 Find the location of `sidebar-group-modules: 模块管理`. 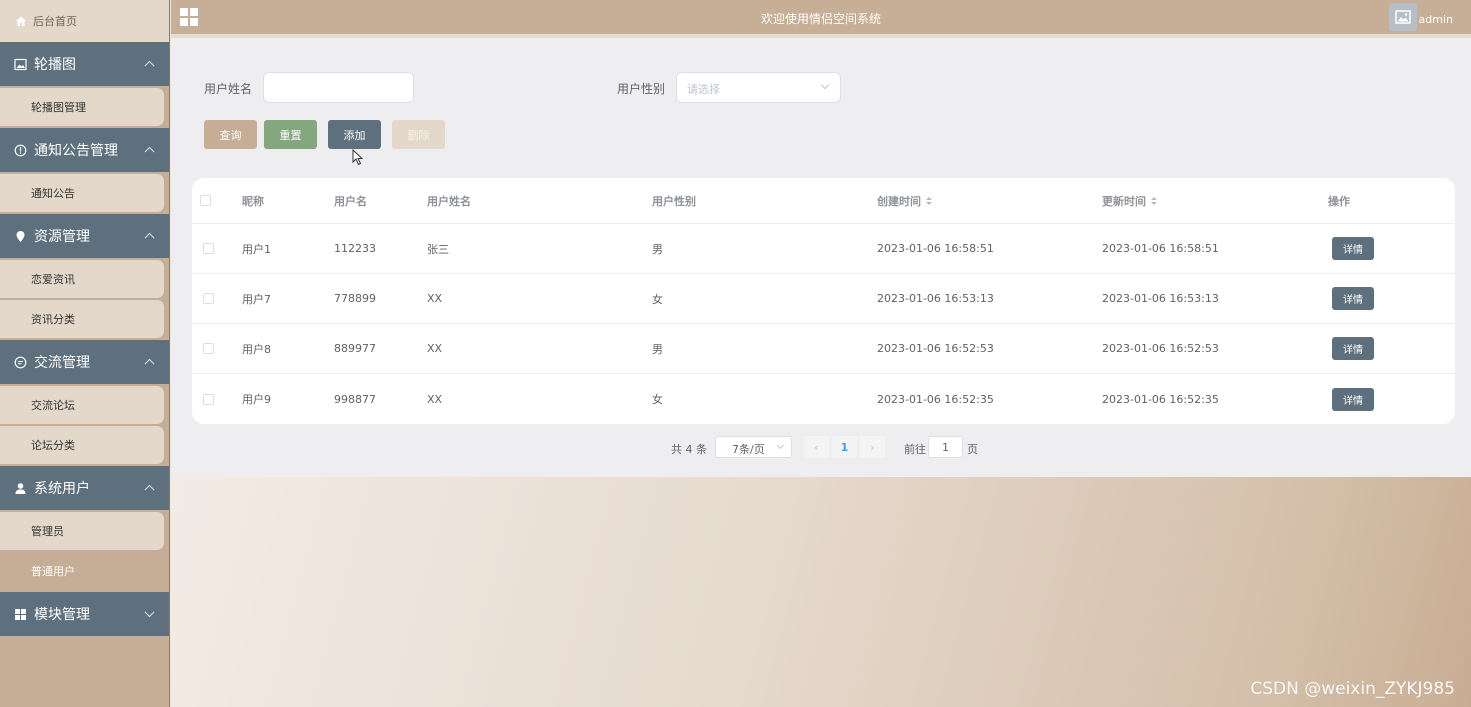

sidebar-group-modules: 模块管理 is located at coordinates (84, 614).